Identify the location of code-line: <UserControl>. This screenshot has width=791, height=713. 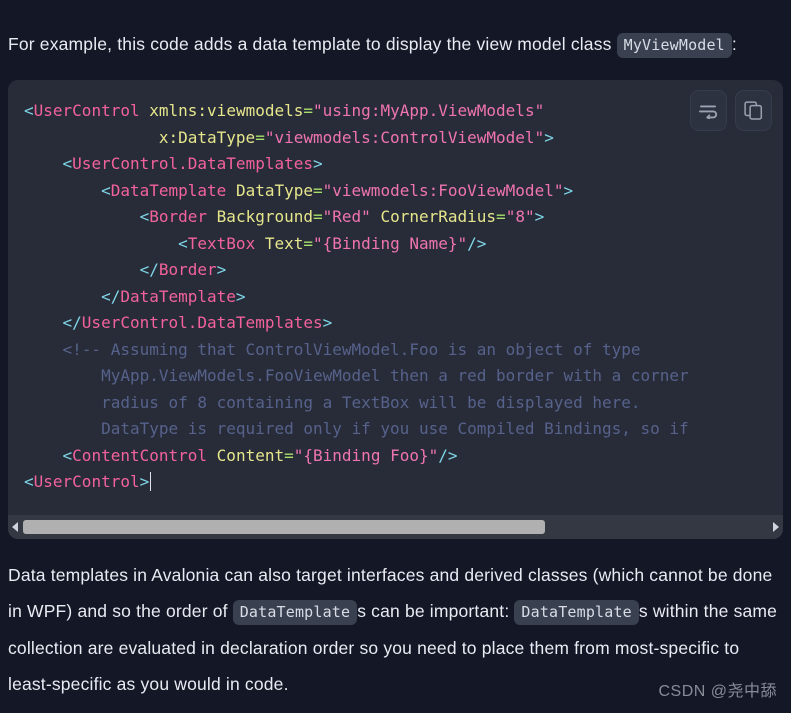
(88, 481).